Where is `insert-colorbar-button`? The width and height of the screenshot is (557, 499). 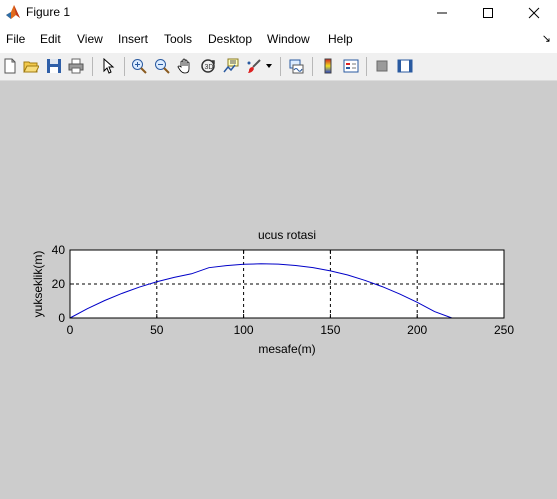 insert-colorbar-button is located at coordinates (328, 66).